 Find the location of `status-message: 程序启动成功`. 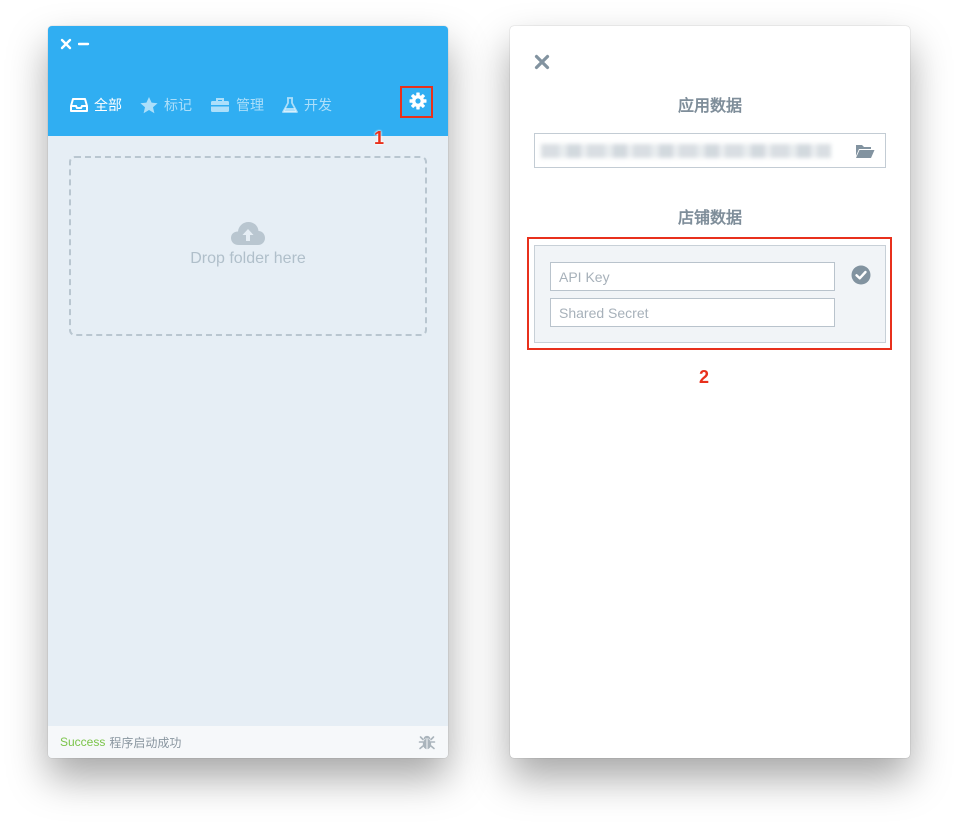

status-message: 程序启动成功 is located at coordinates (145, 742).